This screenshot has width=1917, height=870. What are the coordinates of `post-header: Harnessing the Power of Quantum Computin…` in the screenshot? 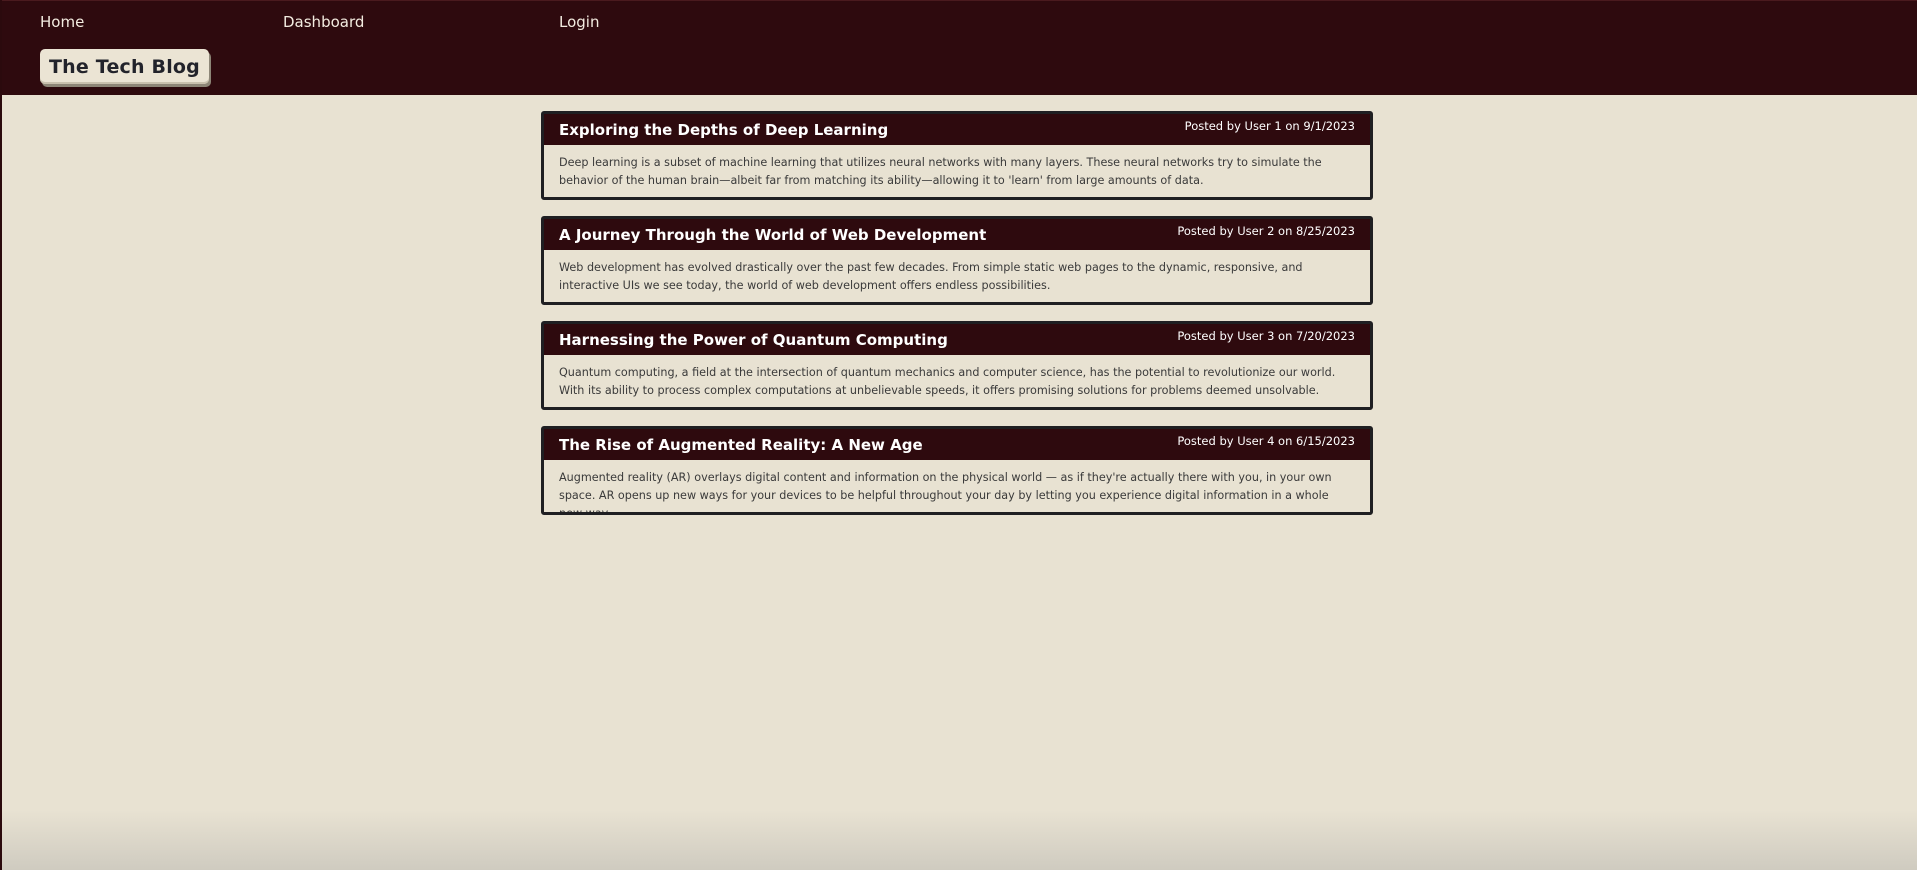 It's located at (957, 339).